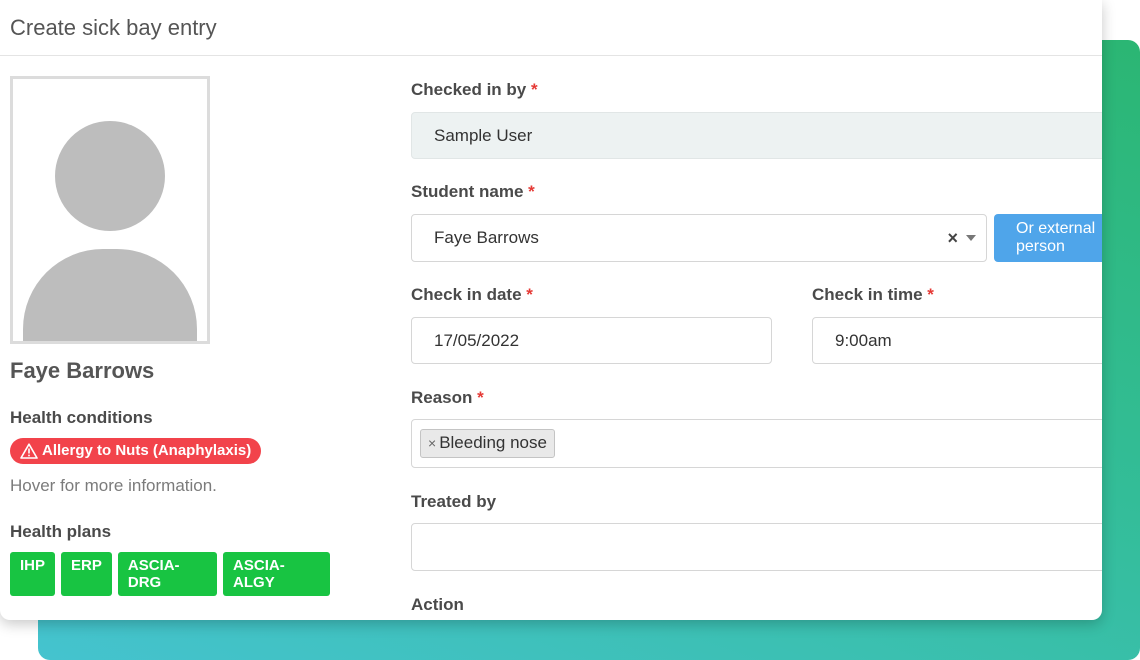 The width and height of the screenshot is (1140, 660). Describe the element at coordinates (113, 485) in the screenshot. I see `hover-hint-text: Hover for more information.` at that location.